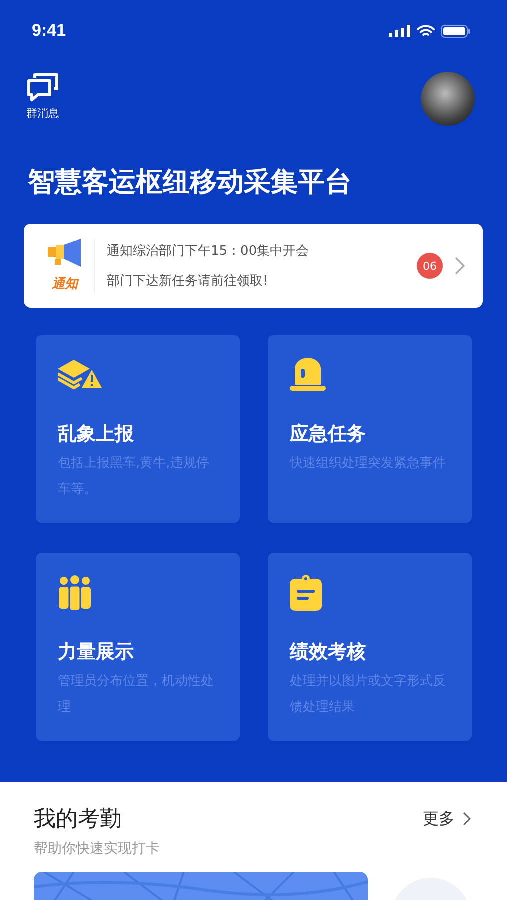 This screenshot has width=507, height=900. What do you see at coordinates (400, 31) in the screenshot?
I see `signal-icon` at bounding box center [400, 31].